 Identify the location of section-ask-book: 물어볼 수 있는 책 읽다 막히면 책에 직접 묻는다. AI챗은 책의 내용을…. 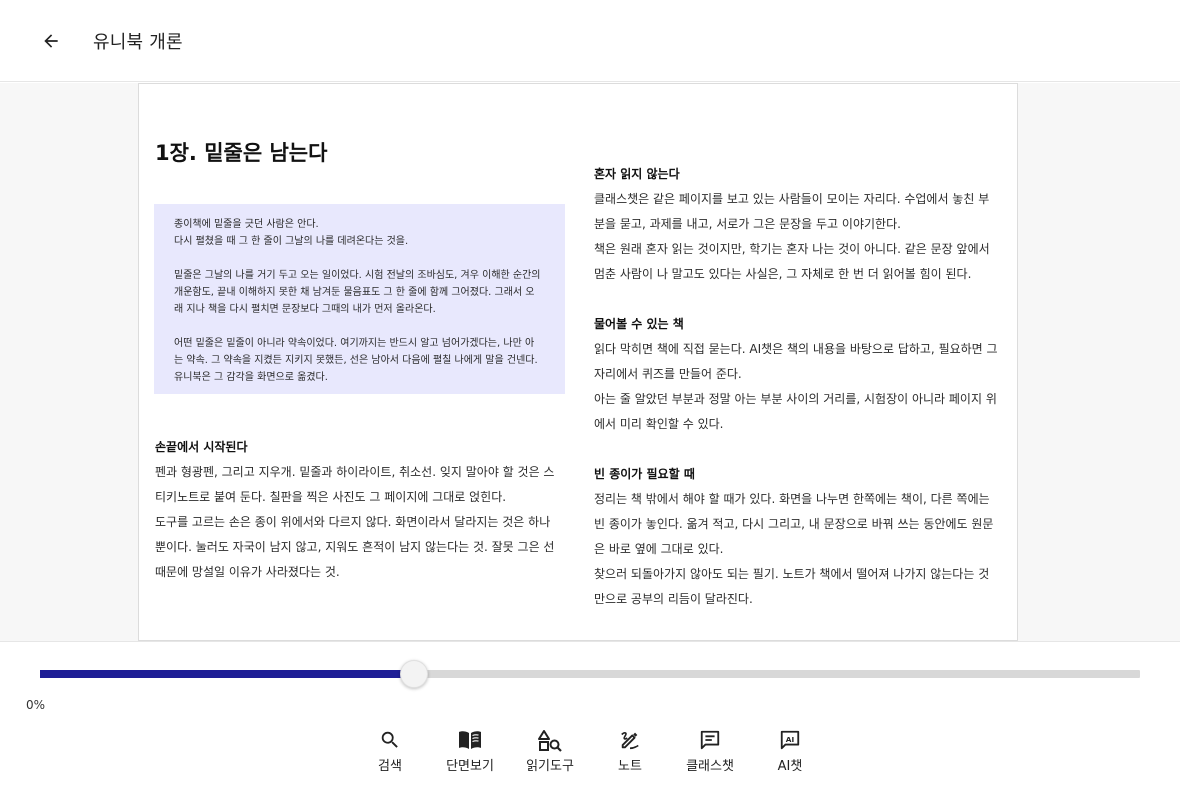
(799, 374).